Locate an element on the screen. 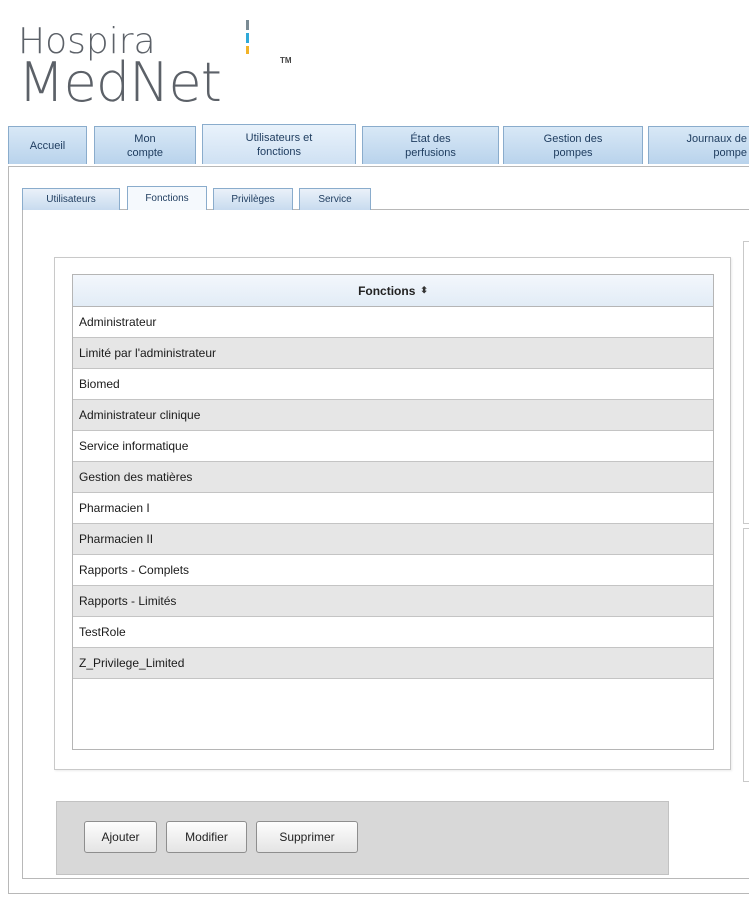  table-row: Z_Privilege_Limited is located at coordinates (393, 663).